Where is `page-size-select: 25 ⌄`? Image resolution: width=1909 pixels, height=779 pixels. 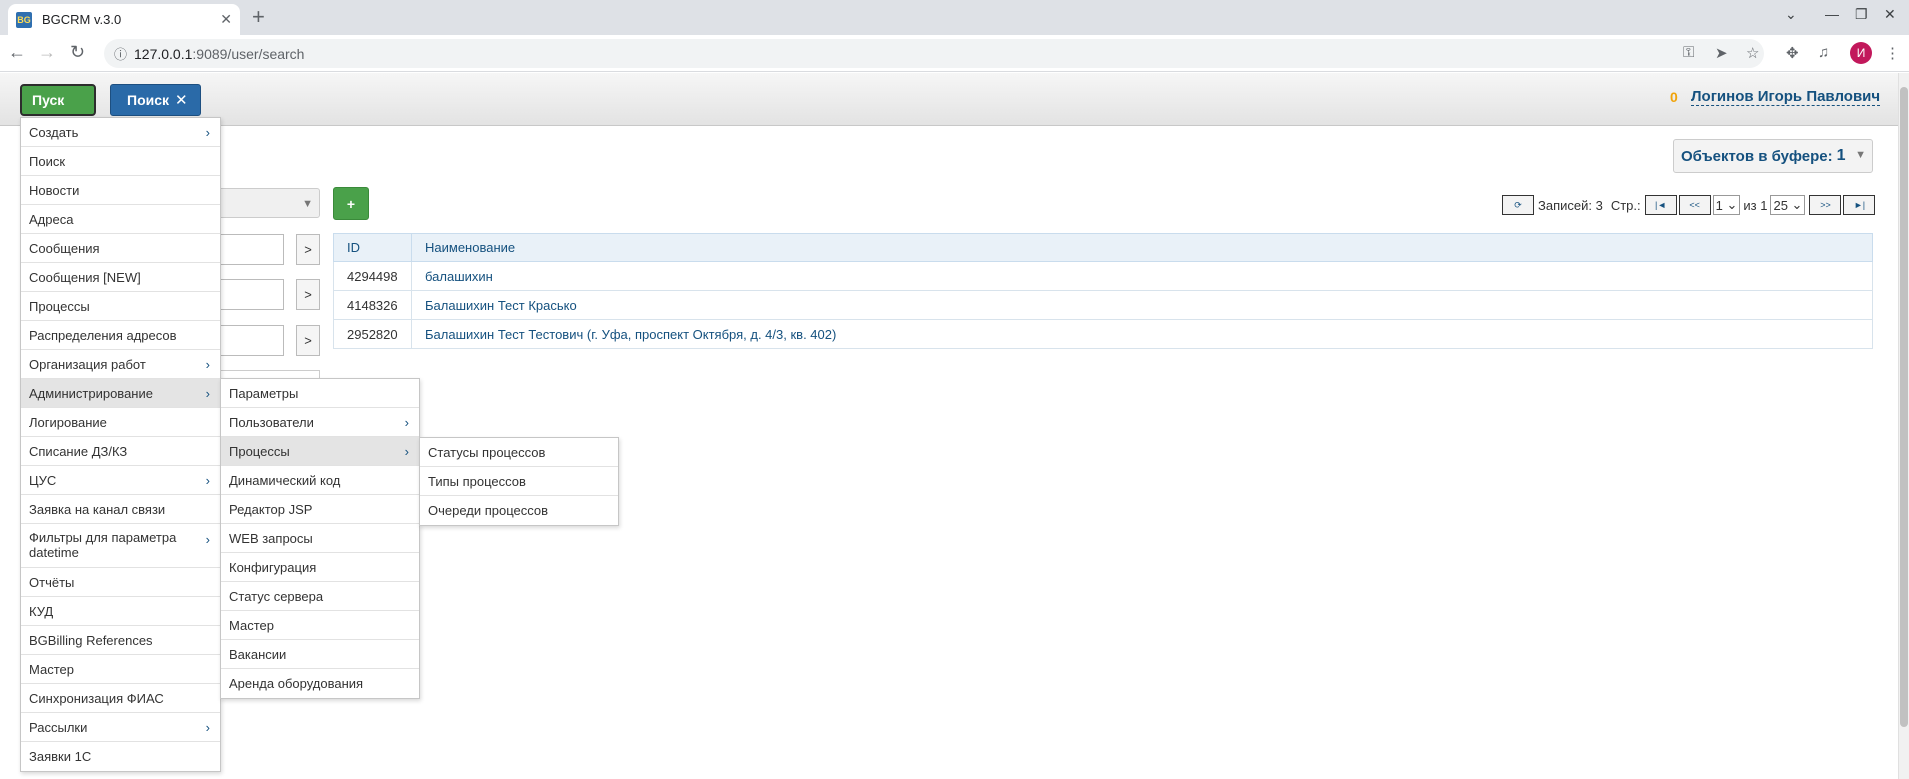
page-size-select: 25 ⌄ is located at coordinates (1788, 205).